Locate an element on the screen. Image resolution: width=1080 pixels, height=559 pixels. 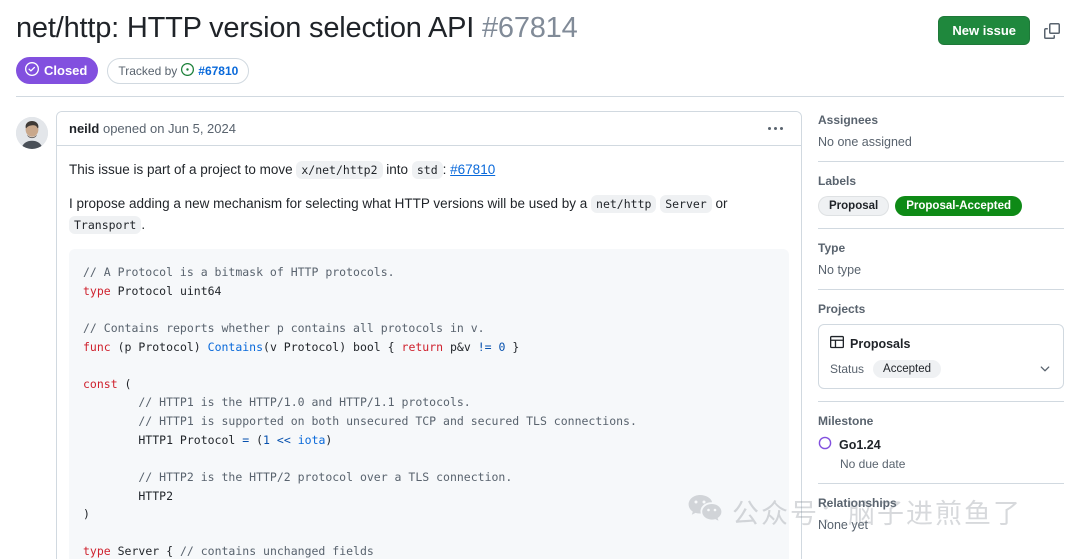
p2-code-3: Transport is located at coordinates (105, 225).